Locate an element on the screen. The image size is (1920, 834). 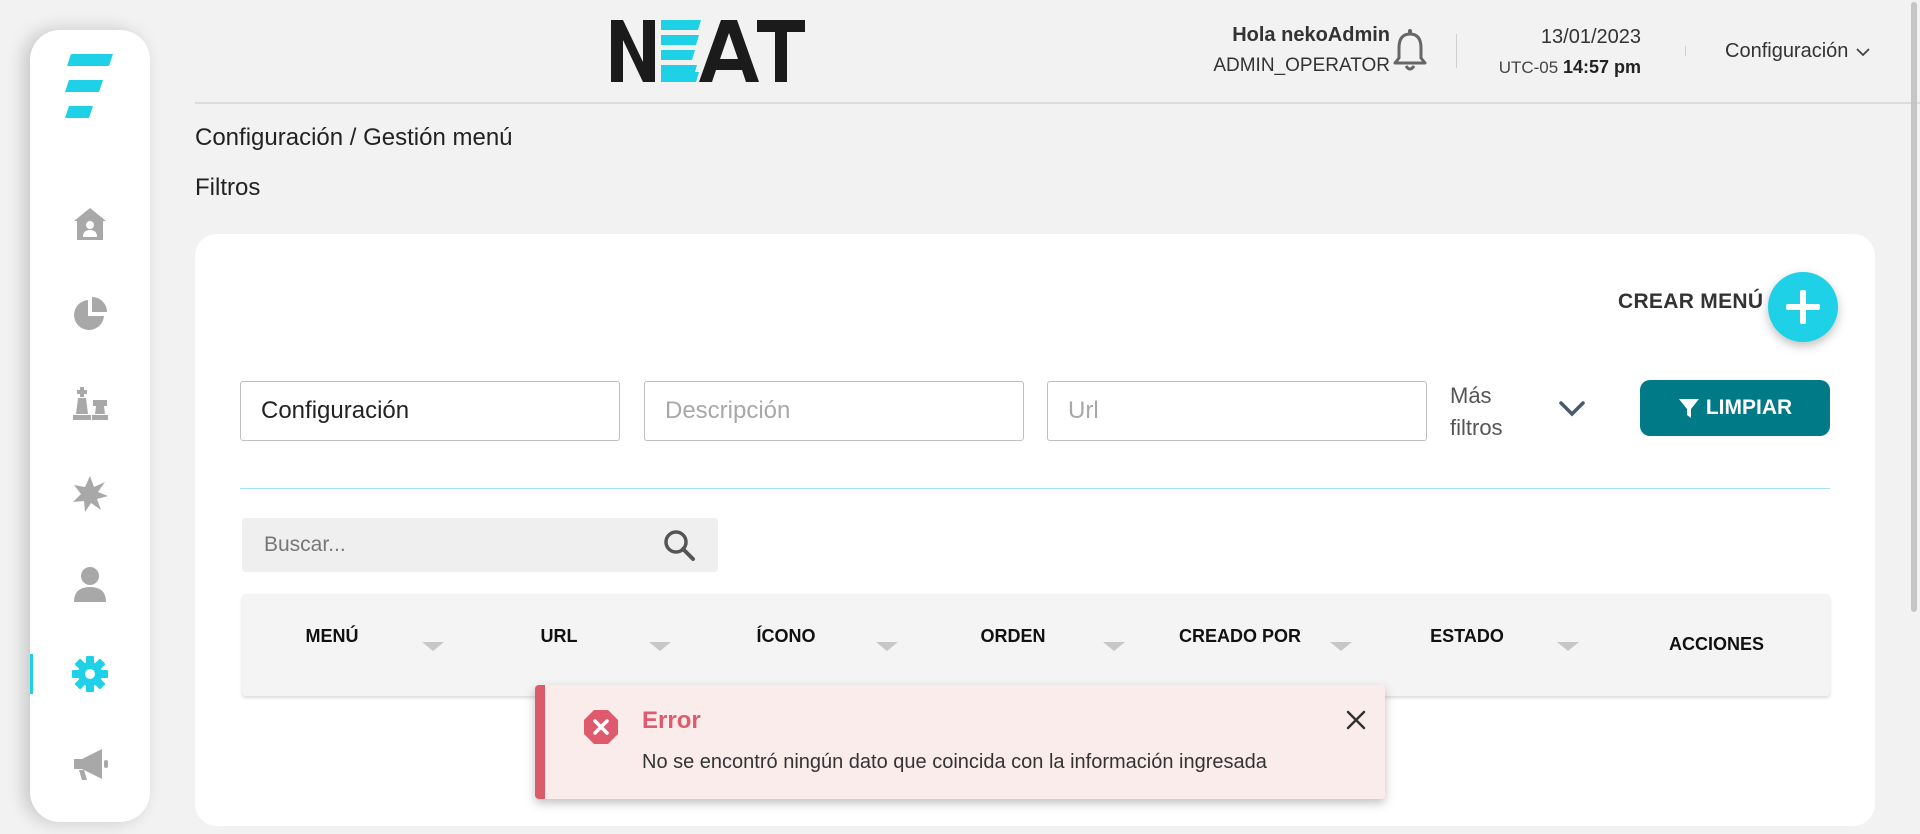
column-label: ORDEN is located at coordinates (1013, 636).